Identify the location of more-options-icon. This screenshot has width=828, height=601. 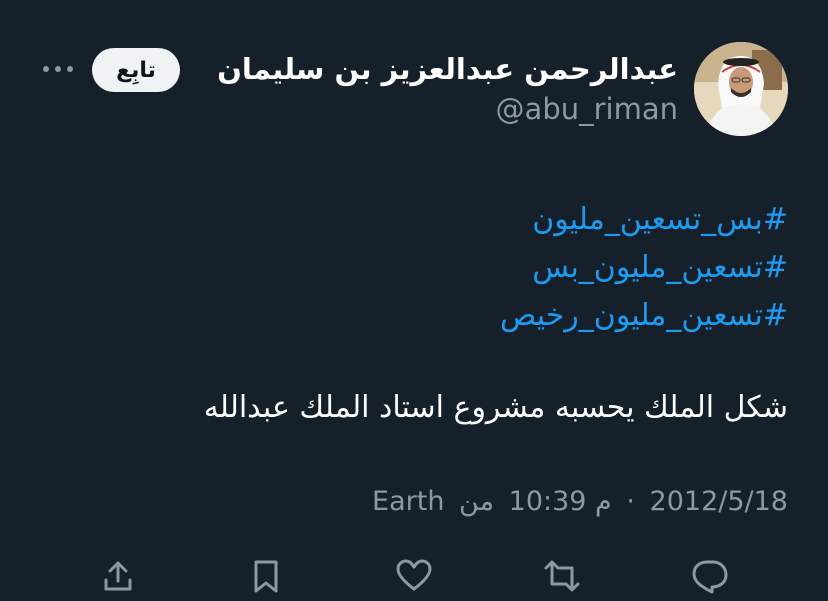
(58, 69).